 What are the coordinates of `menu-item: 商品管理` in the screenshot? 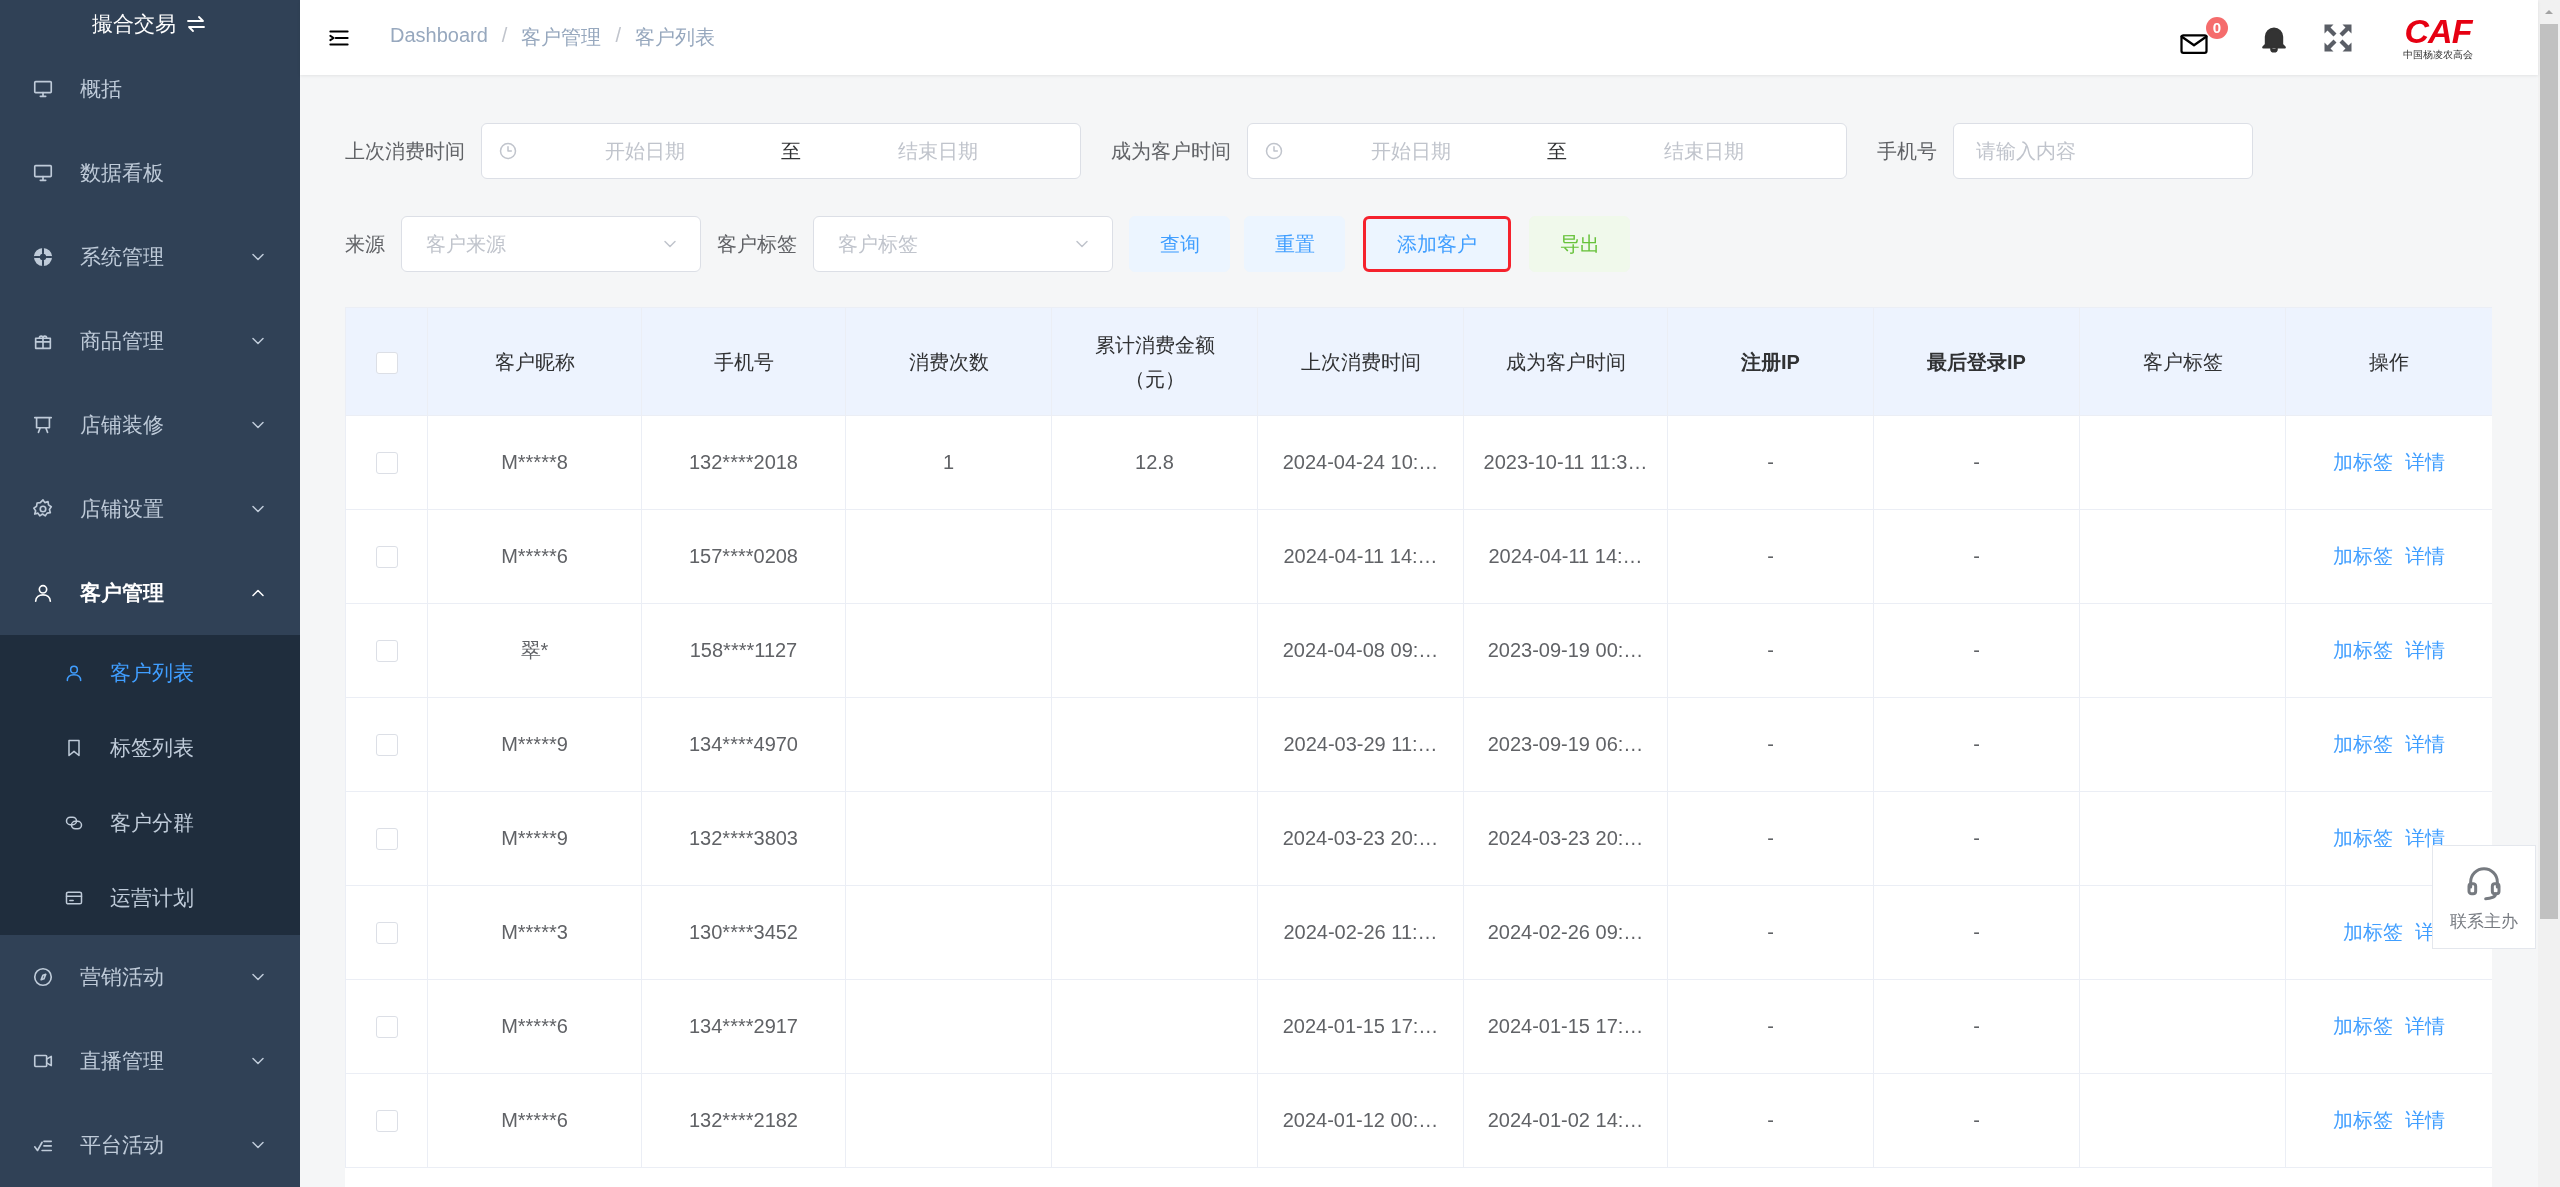 It's located at (150, 341).